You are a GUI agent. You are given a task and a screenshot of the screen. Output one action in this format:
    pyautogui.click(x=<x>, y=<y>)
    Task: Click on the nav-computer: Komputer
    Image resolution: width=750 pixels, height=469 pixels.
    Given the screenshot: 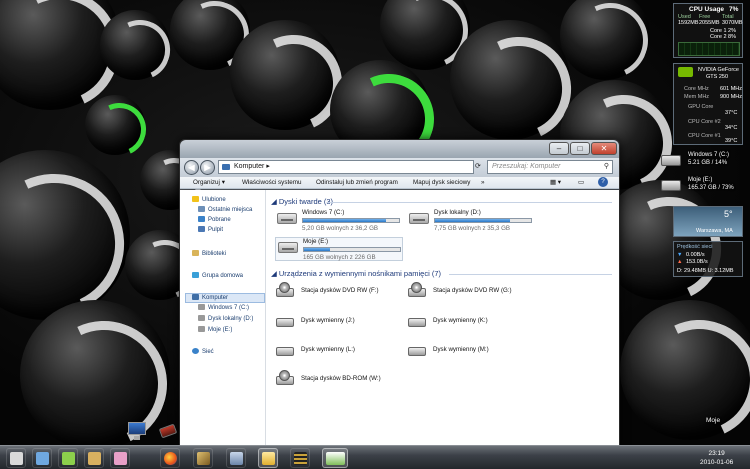 What is the action you would take?
    pyautogui.click(x=225, y=298)
    